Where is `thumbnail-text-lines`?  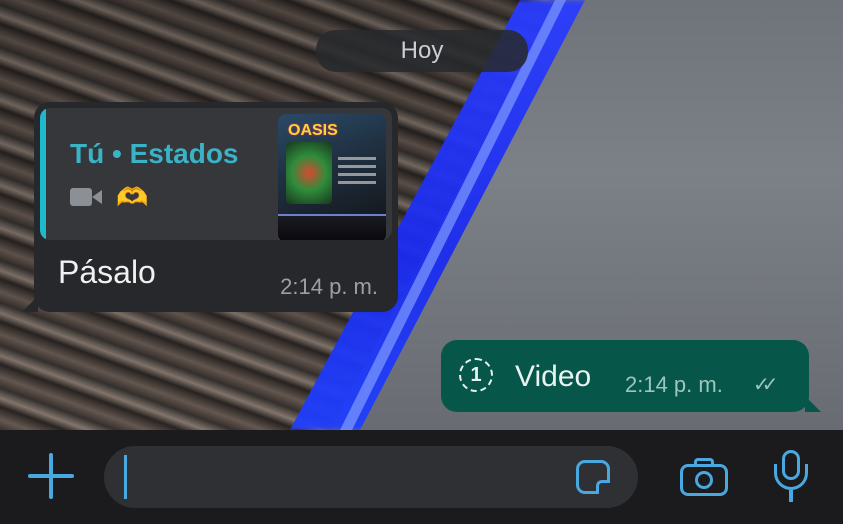 thumbnail-text-lines is located at coordinates (357, 170).